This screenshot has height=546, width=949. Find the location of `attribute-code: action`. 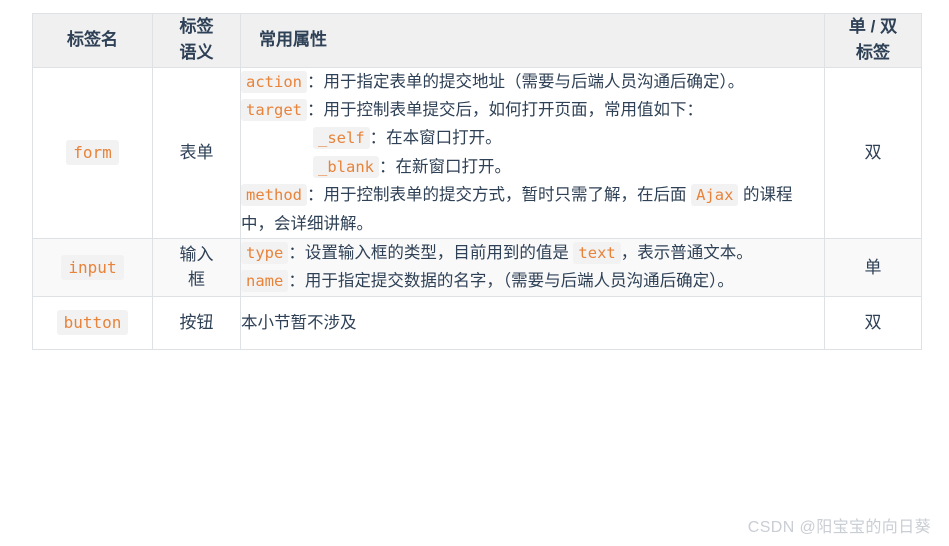

attribute-code: action is located at coordinates (274, 81).